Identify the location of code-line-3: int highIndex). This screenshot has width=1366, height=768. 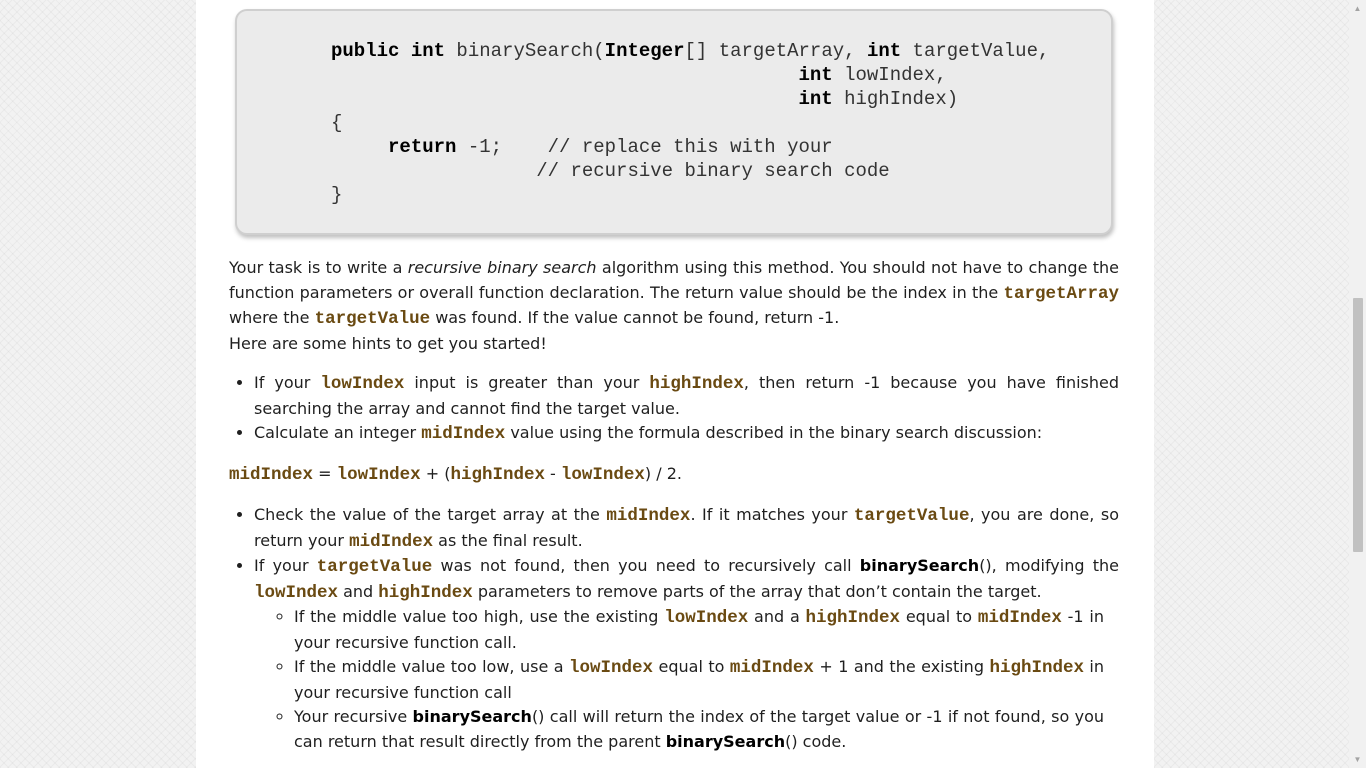
(690, 99).